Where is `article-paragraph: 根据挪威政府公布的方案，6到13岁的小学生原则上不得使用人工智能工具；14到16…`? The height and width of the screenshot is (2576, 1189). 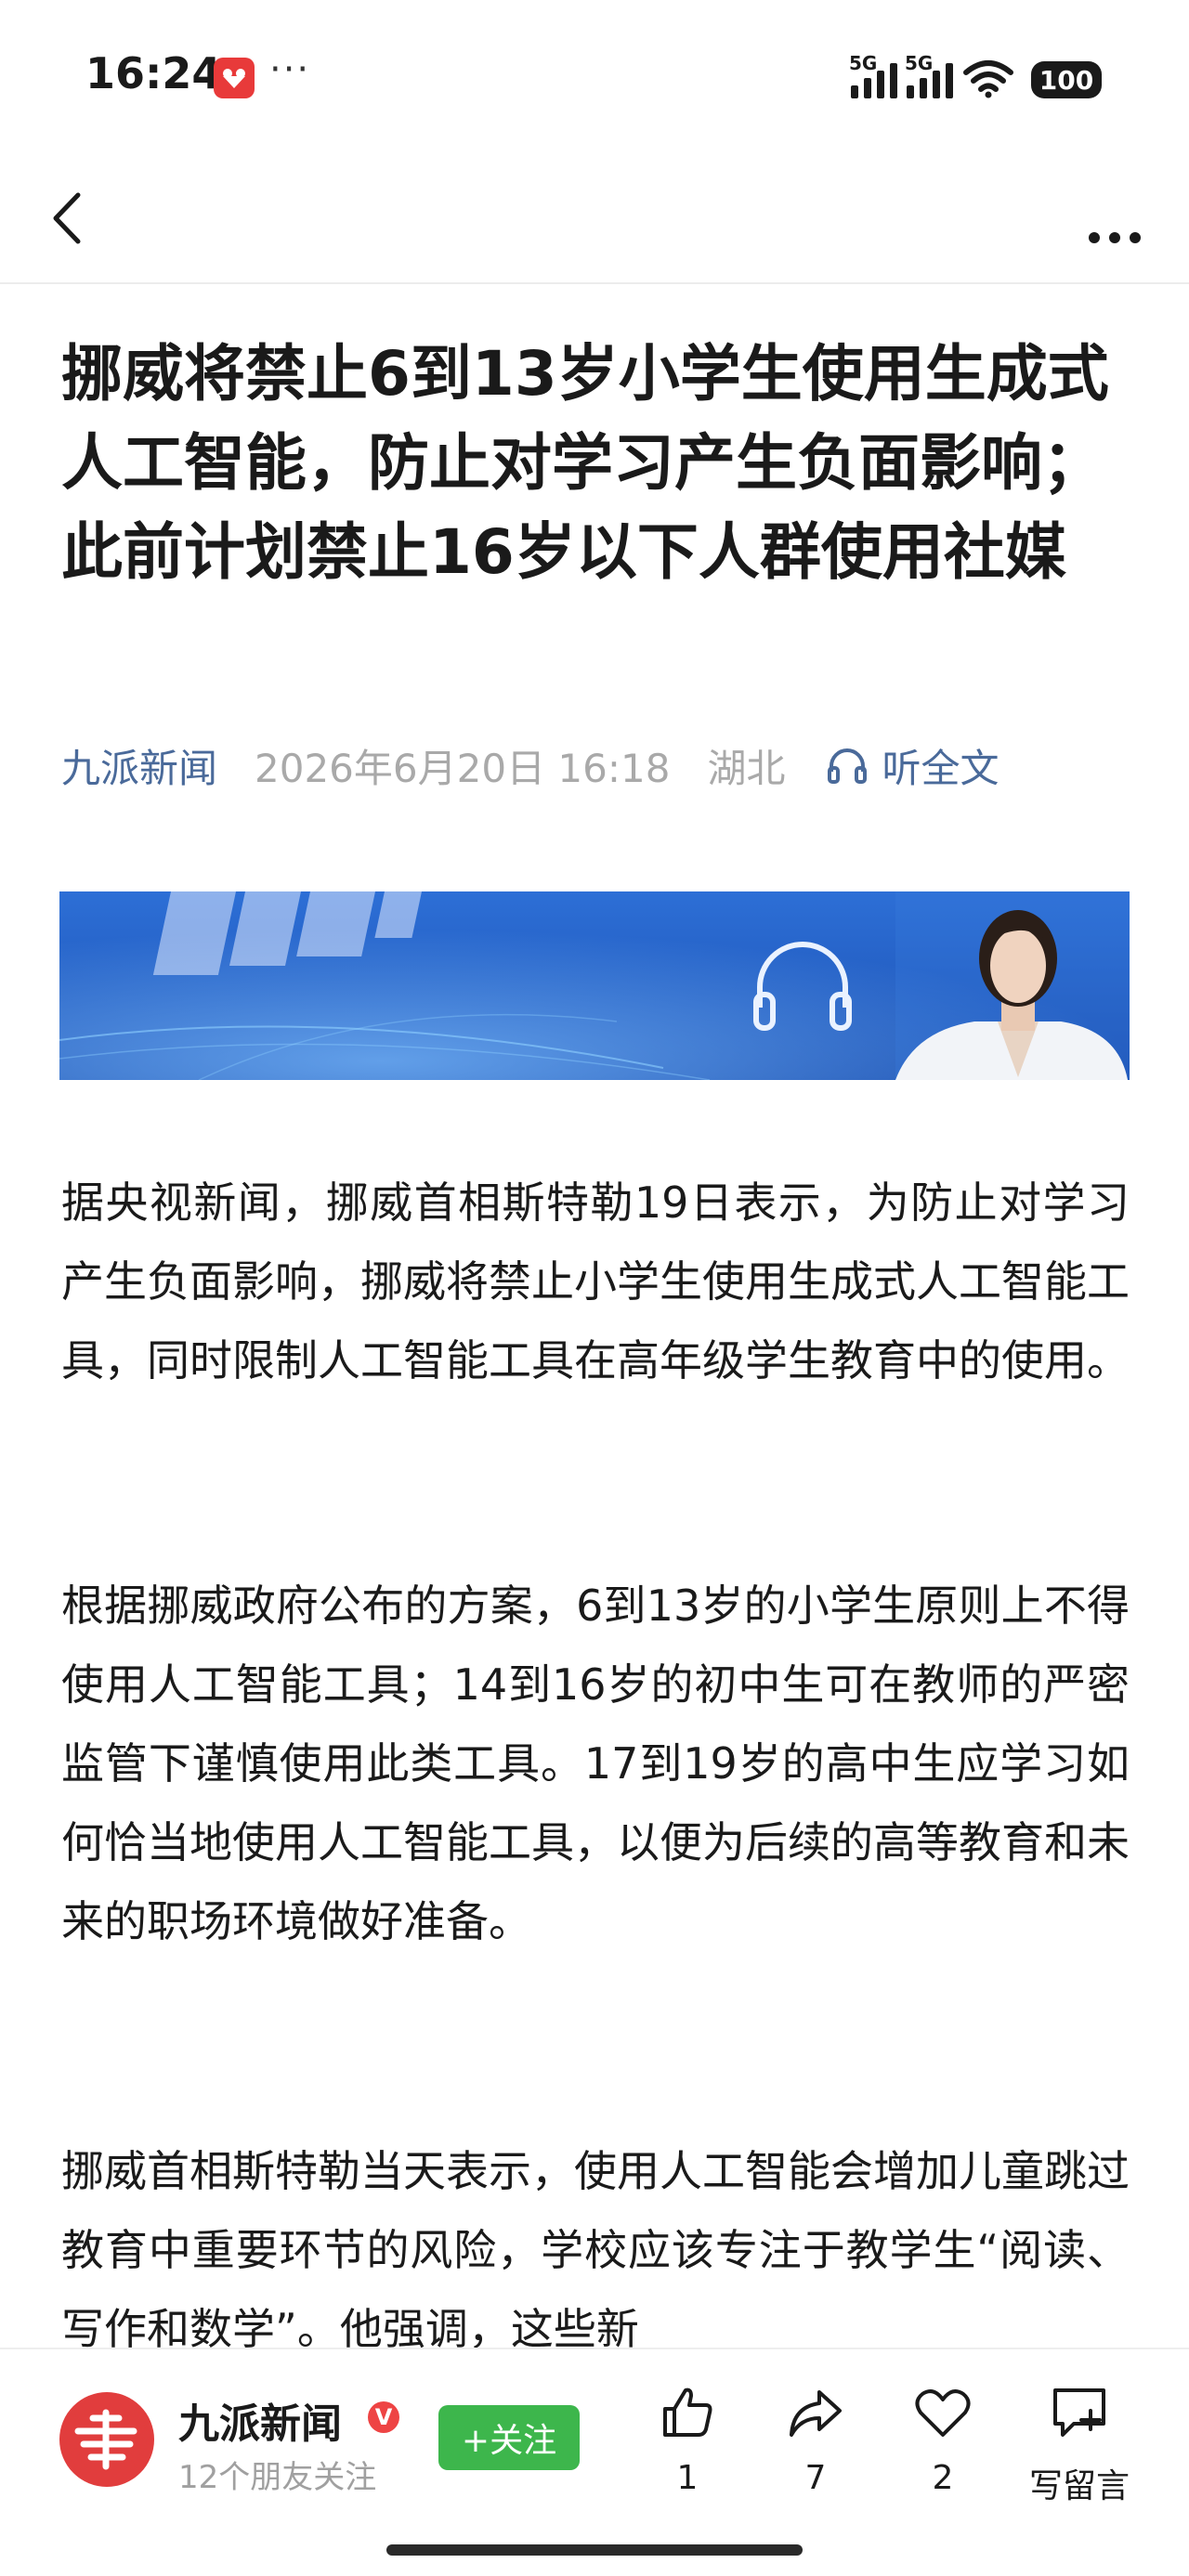
article-paragraph: 根据挪威政府公布的方案，6到13岁的小学生原则上不得使用人工智能工具；14到16… is located at coordinates (595, 1764).